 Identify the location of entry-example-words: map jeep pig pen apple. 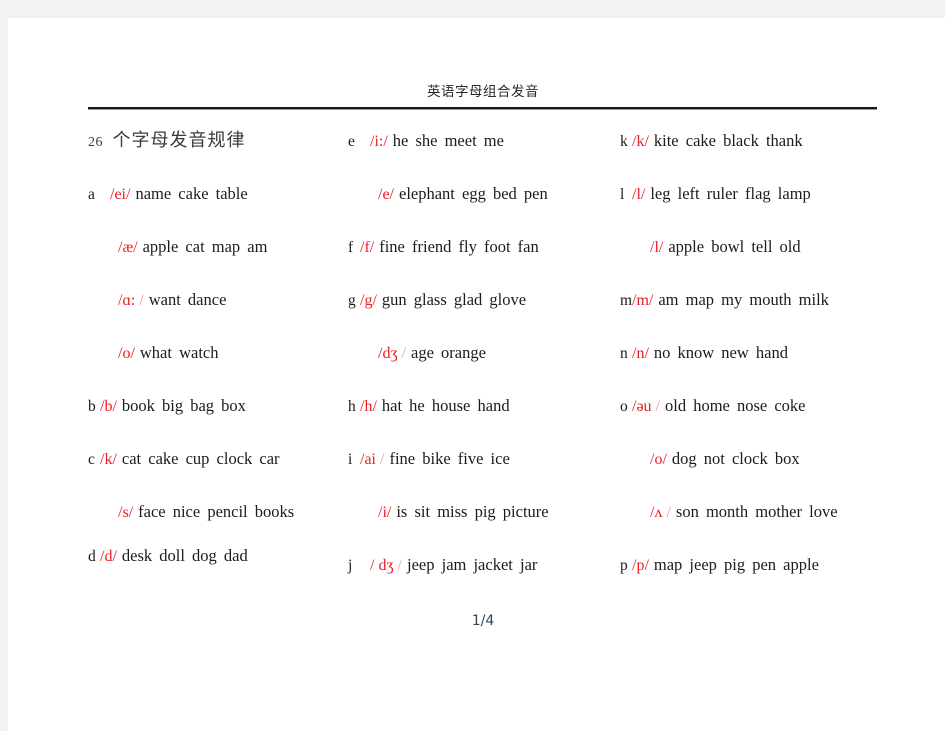
(736, 564).